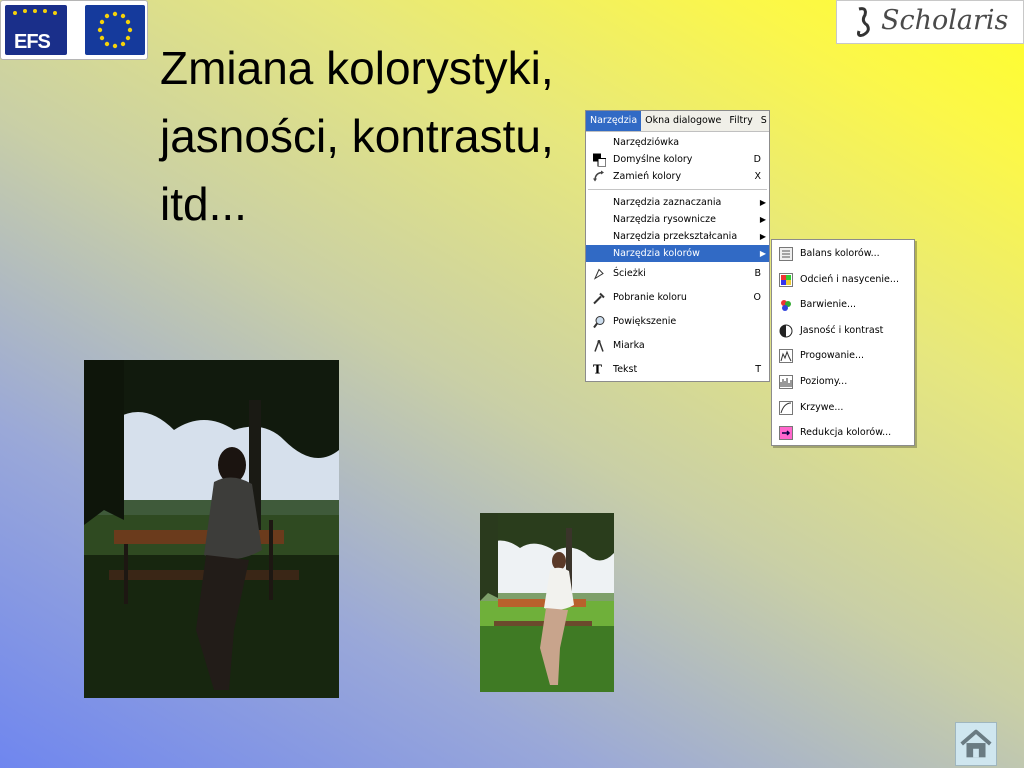 This screenshot has height=768, width=1024. I want to click on menu-item-domyslne-kolory: Domyślne kolory D, so click(677, 159).